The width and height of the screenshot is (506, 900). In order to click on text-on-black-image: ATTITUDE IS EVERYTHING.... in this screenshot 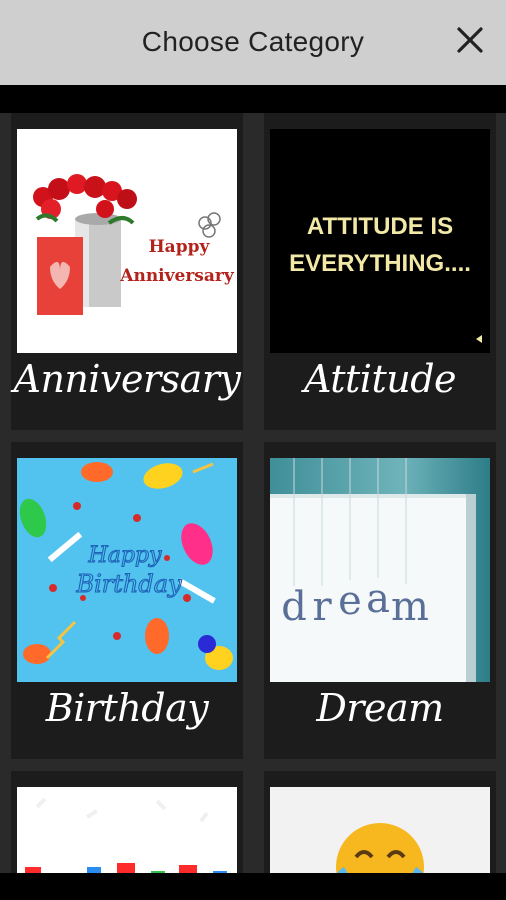, I will do `click(380, 241)`.